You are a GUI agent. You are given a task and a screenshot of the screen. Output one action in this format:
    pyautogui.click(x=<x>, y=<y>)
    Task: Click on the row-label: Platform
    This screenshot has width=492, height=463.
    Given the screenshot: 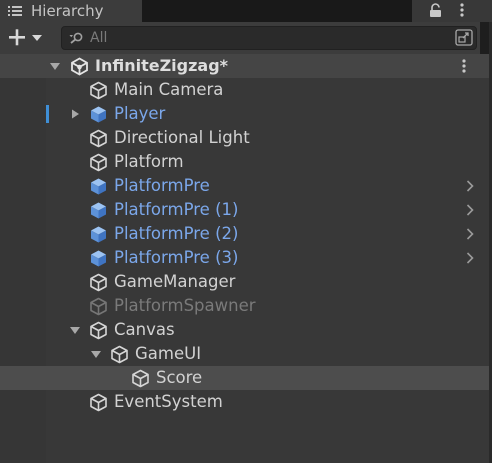 What is the action you would take?
    pyautogui.click(x=149, y=161)
    